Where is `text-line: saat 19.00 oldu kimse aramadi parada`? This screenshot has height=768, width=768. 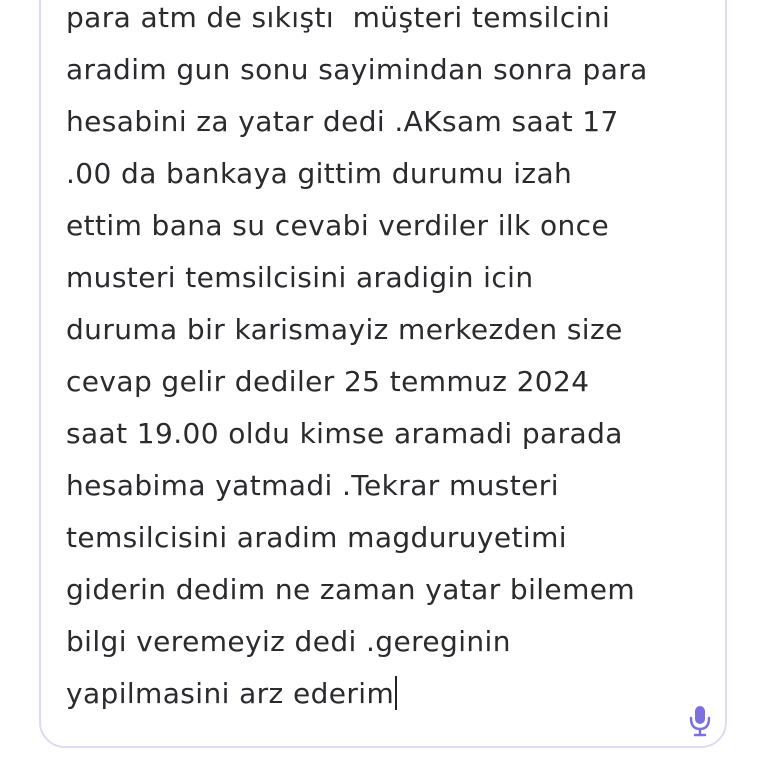 text-line: saat 19.00 oldu kimse aramadi parada is located at coordinates (344, 433).